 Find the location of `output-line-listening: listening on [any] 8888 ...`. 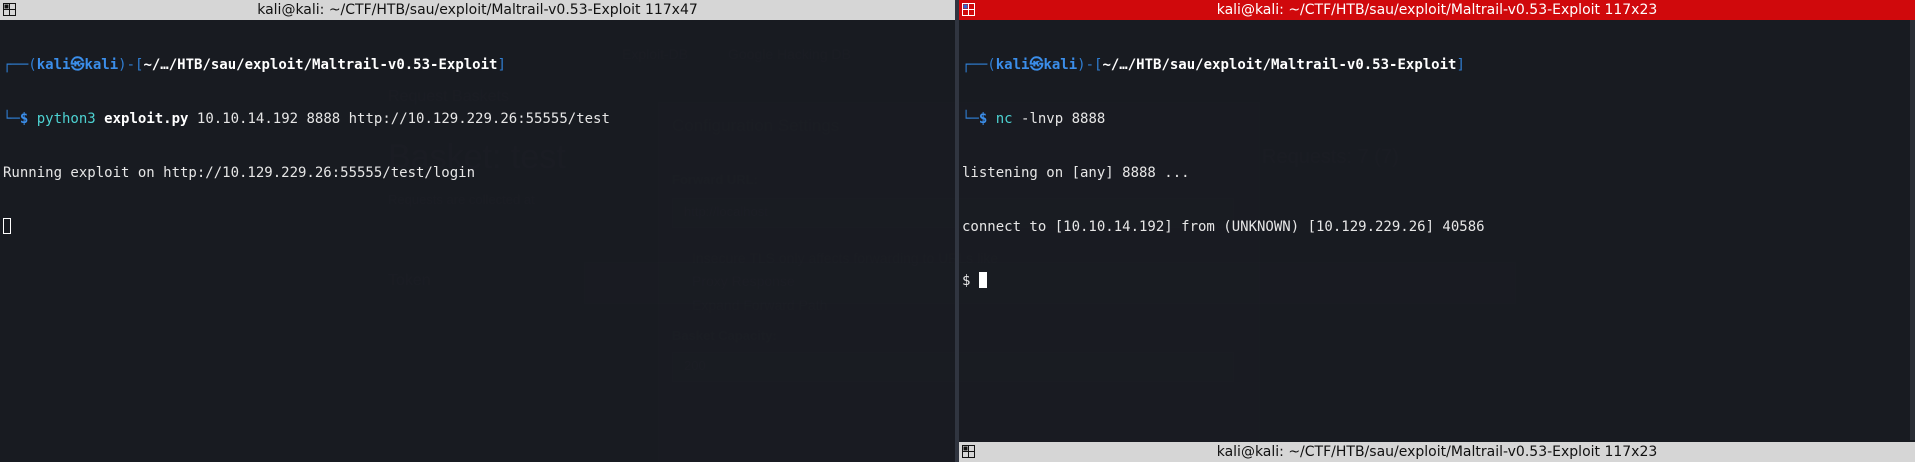

output-line-listening: listening on [any] 8888 ... is located at coordinates (1076, 173).